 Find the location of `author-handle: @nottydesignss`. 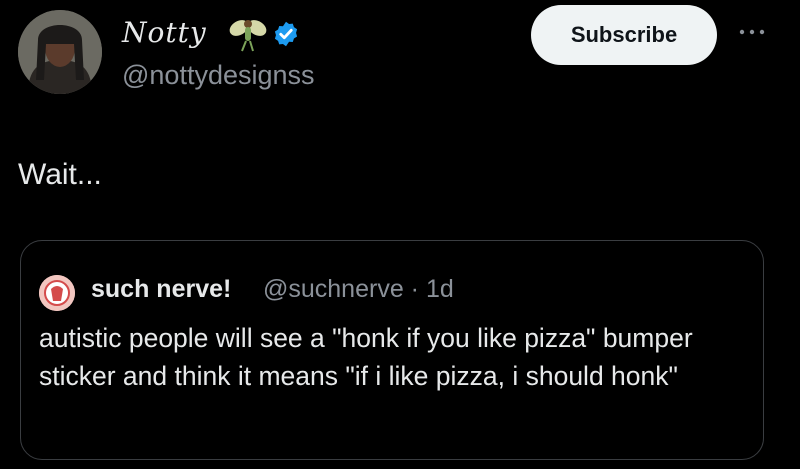

author-handle: @nottydesignss is located at coordinates (218, 75).